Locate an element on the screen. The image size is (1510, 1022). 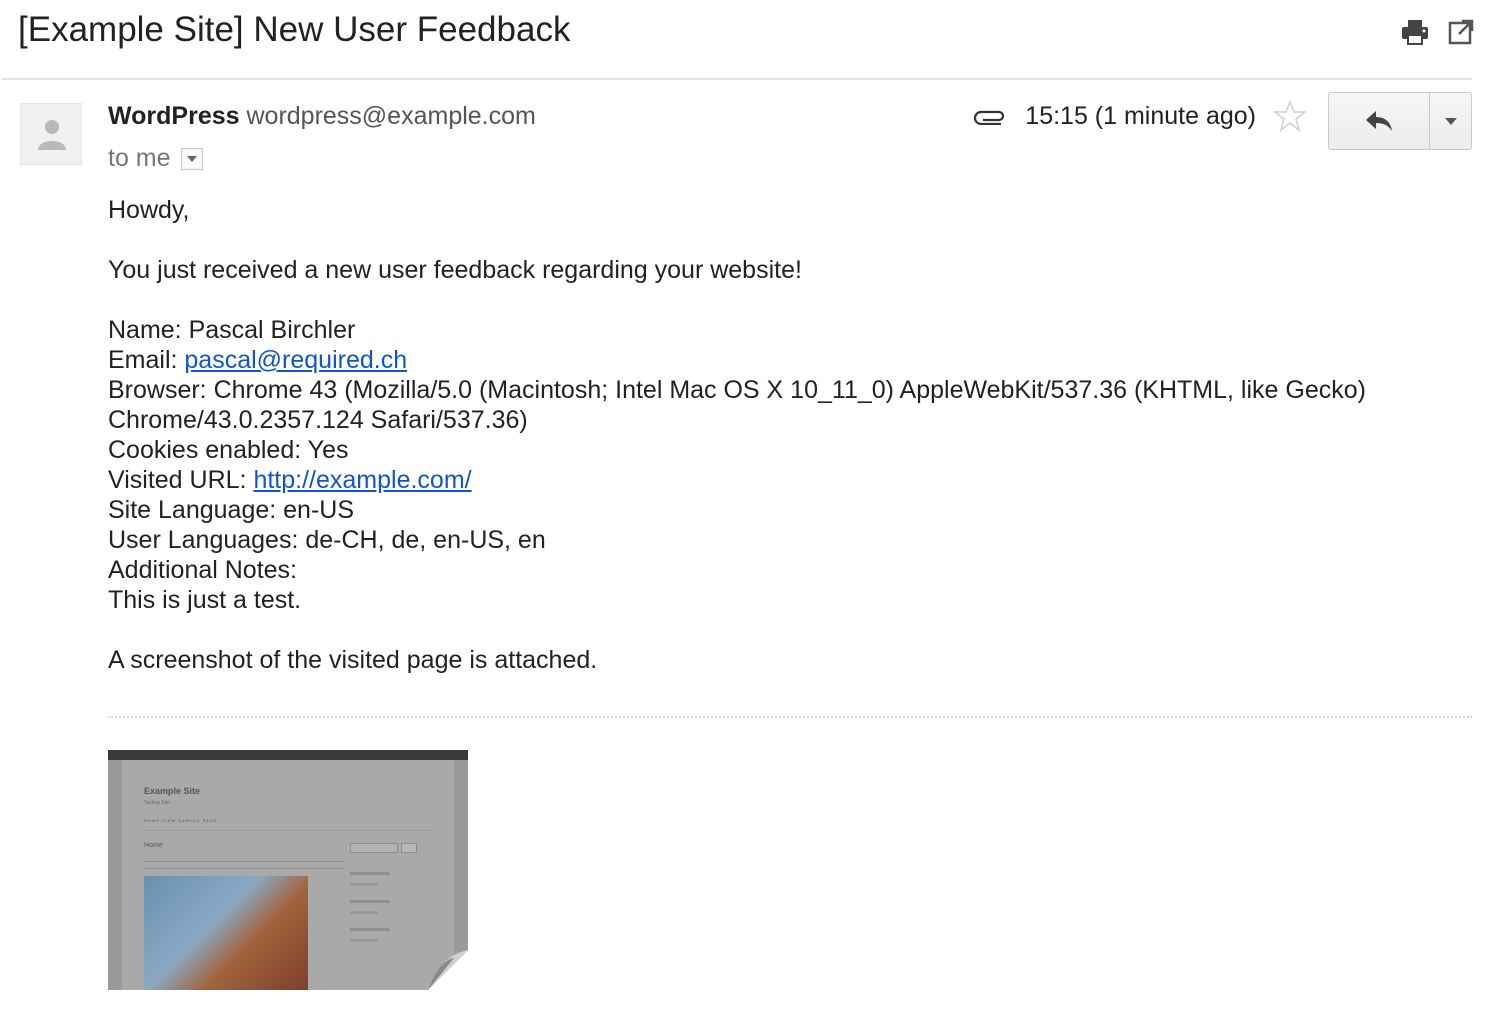
recipient-line: to me is located at coordinates (155, 158).